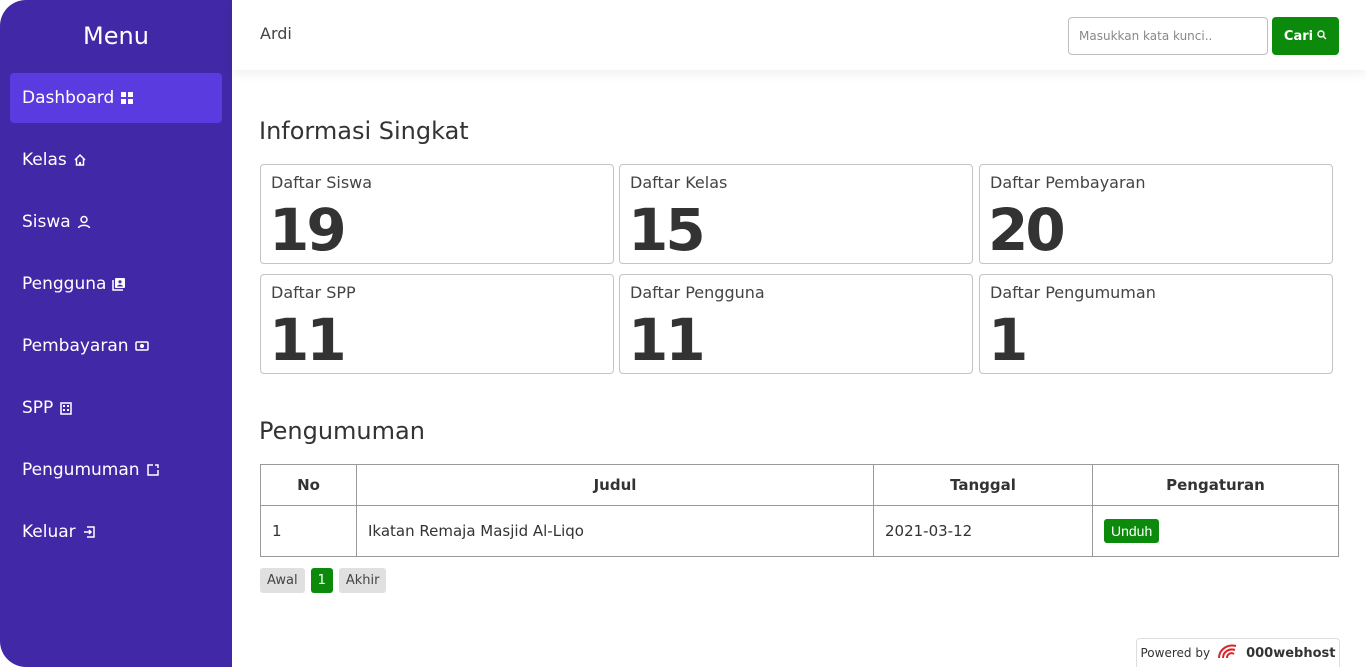 This screenshot has width=1366, height=667. Describe the element at coordinates (153, 470) in the screenshot. I see `external-link-icon` at that location.